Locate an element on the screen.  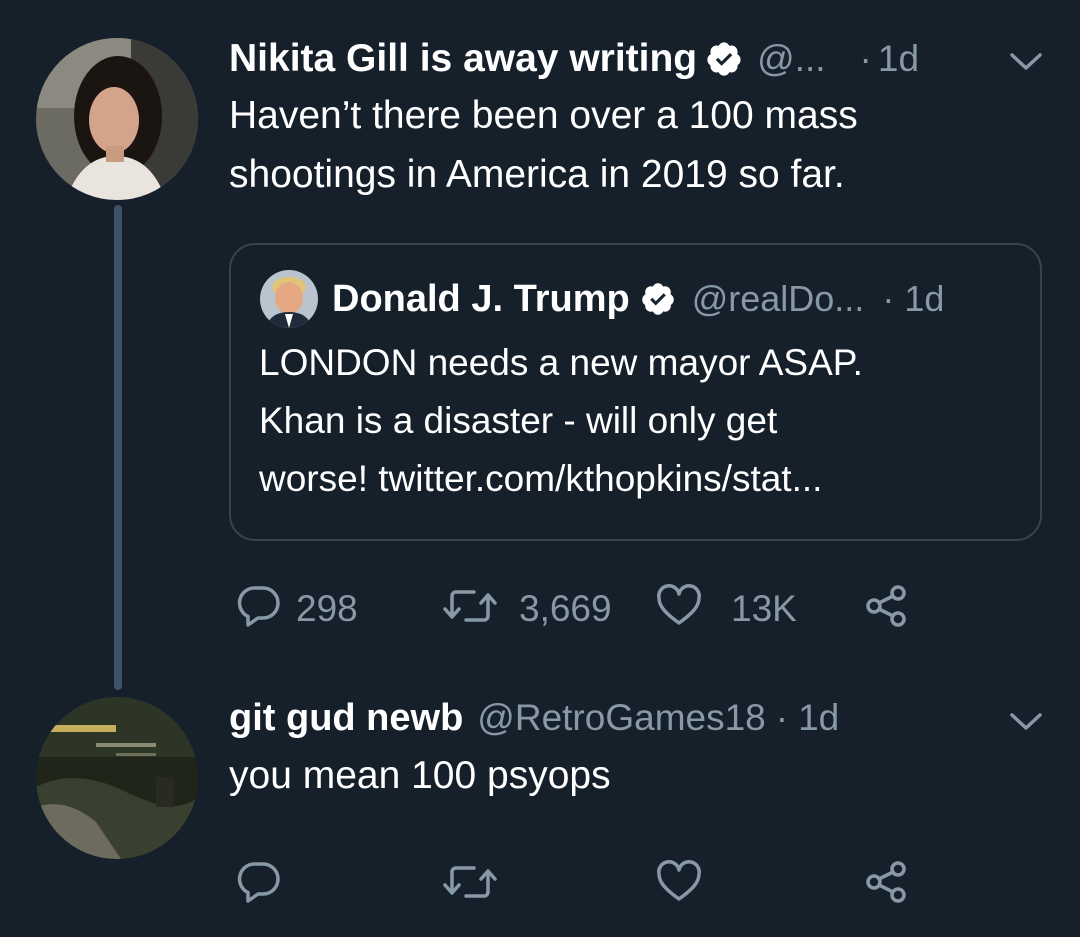
reply-timestamp: 1d is located at coordinates (818, 718).